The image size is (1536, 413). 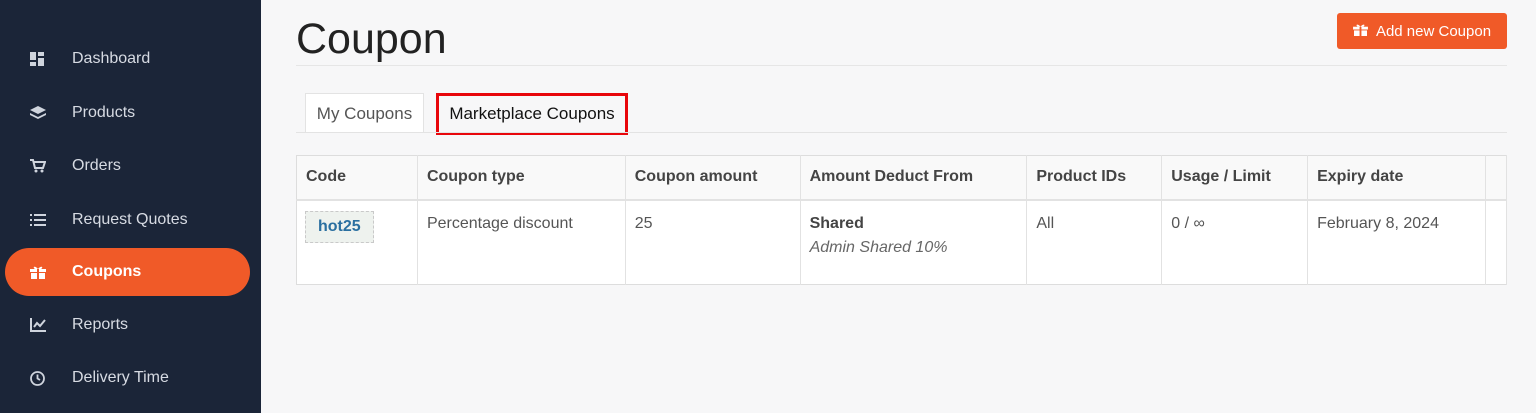 What do you see at coordinates (1235, 242) in the screenshot?
I see `usage-limit-cell: 0 / ∞` at bounding box center [1235, 242].